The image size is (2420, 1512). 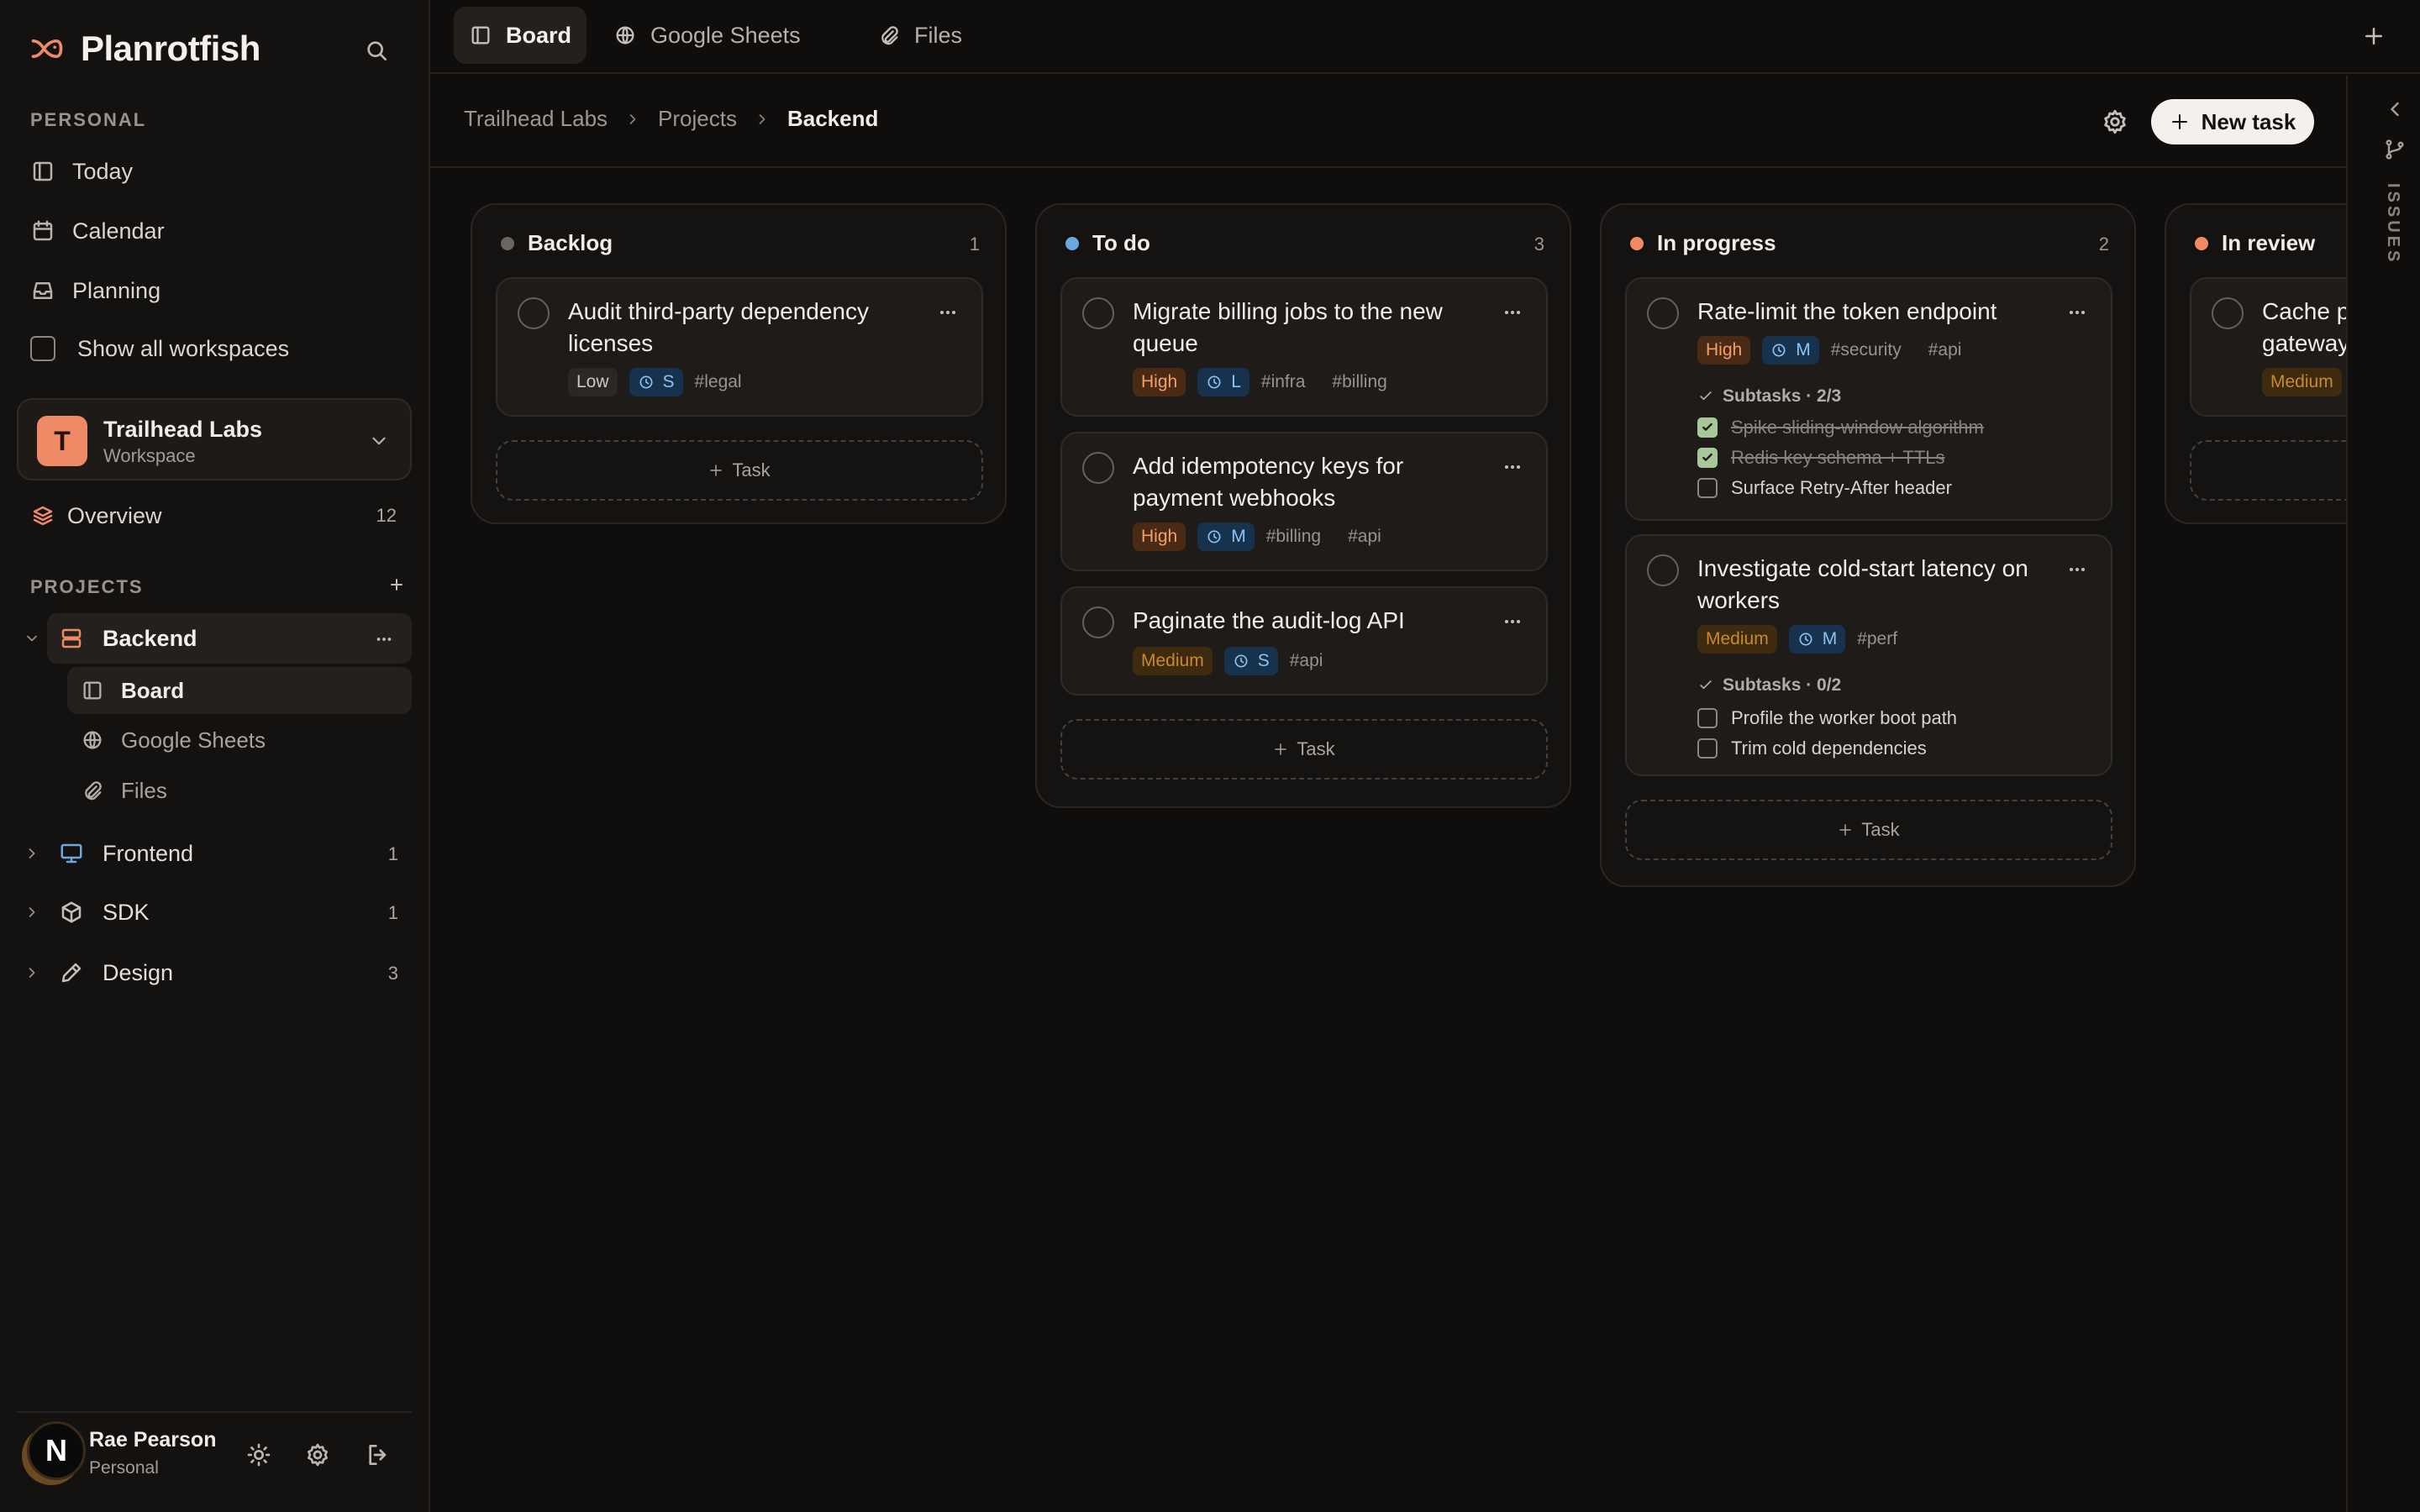 What do you see at coordinates (1769, 685) in the screenshot?
I see `subtasks-header: Subtasks · 0/2` at bounding box center [1769, 685].